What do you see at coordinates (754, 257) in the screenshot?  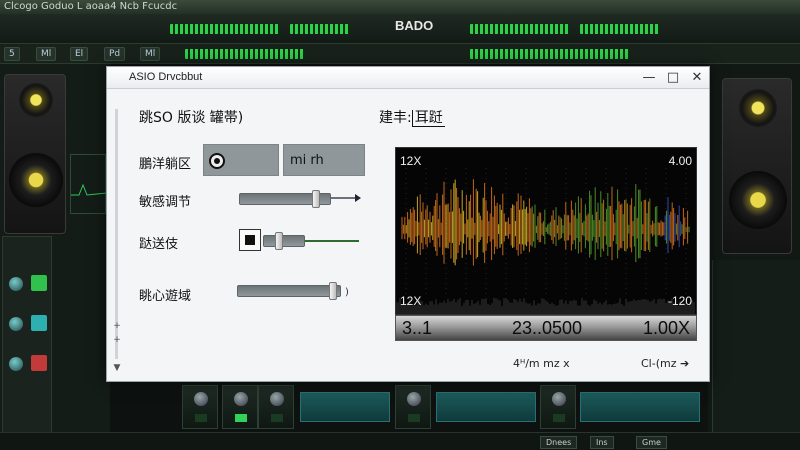 I see `right-panel` at bounding box center [754, 257].